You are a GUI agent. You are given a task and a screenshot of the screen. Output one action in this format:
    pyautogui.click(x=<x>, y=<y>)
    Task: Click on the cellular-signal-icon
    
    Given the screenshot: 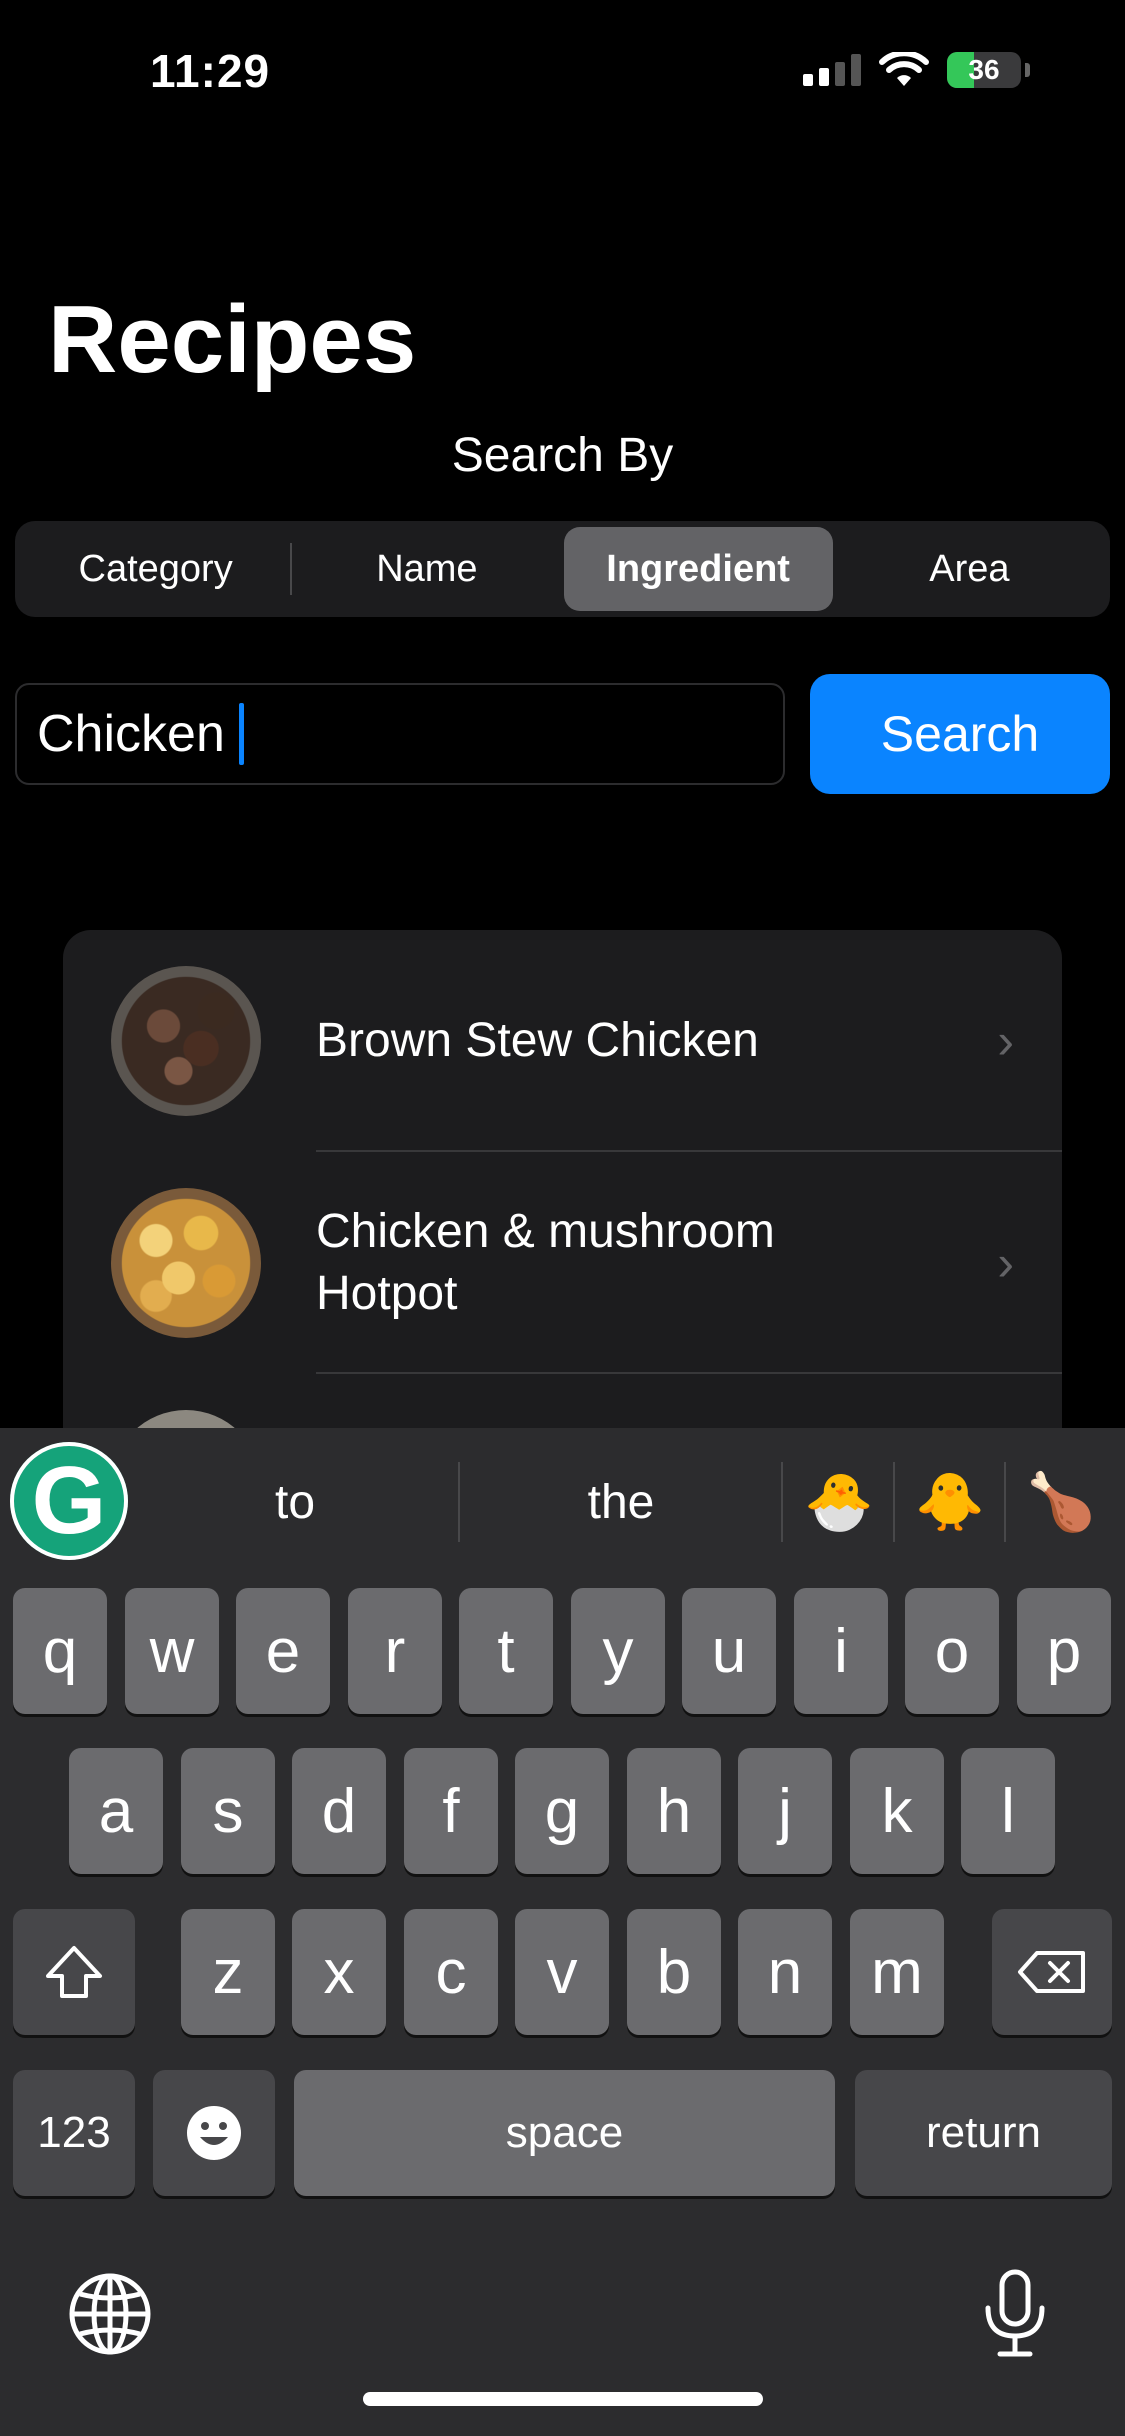 What is the action you would take?
    pyautogui.click(x=832, y=70)
    